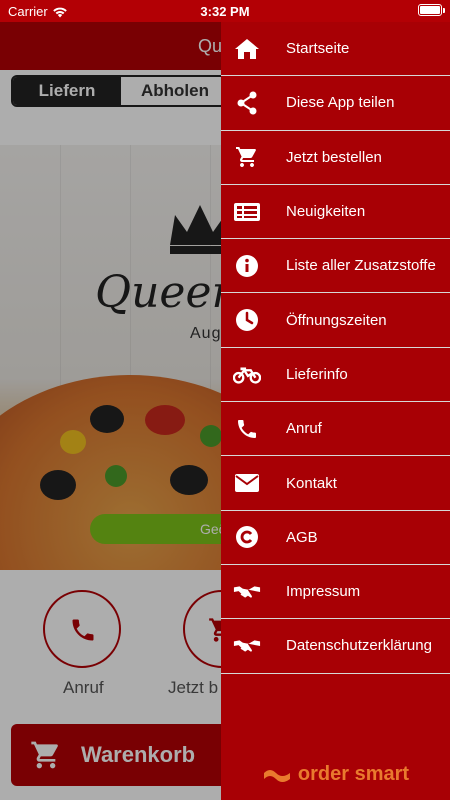 The image size is (450, 800). I want to click on menu-item-app-teilen: Diese App teilen, so click(335, 103).